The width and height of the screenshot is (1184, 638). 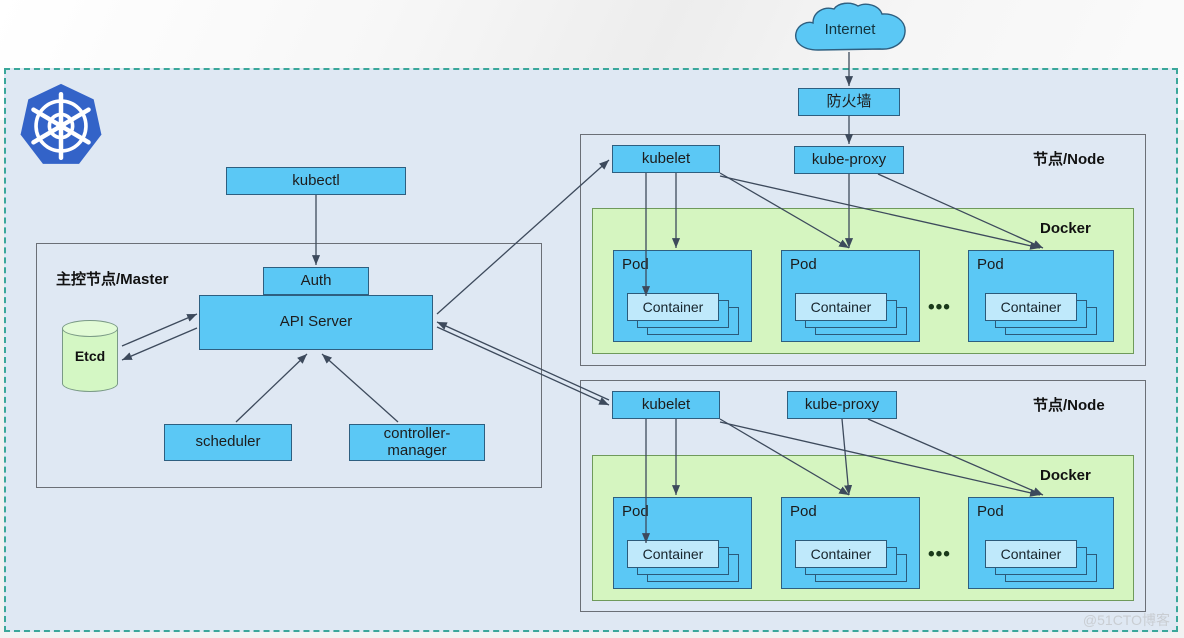 I want to click on node-1-pod-1: Pod Container, so click(x=682, y=296).